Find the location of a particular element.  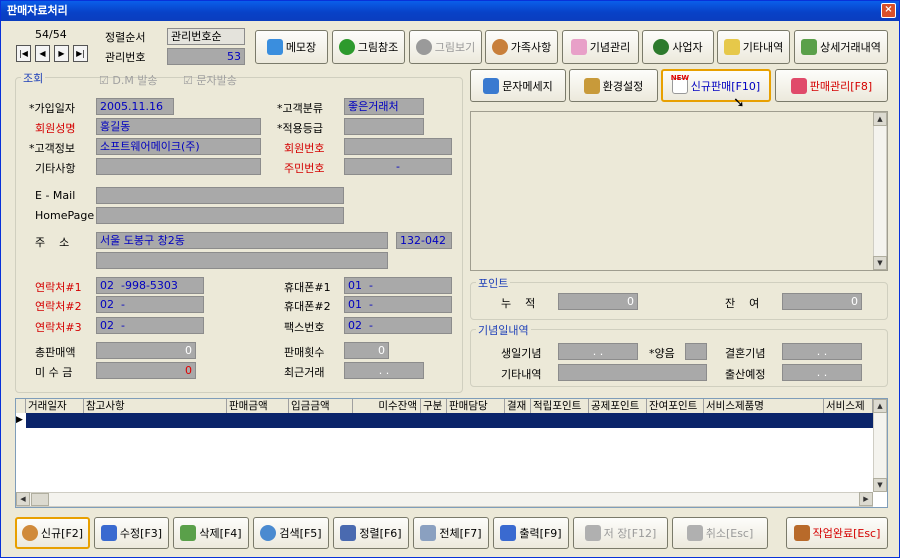

birth-field: . . is located at coordinates (822, 372).